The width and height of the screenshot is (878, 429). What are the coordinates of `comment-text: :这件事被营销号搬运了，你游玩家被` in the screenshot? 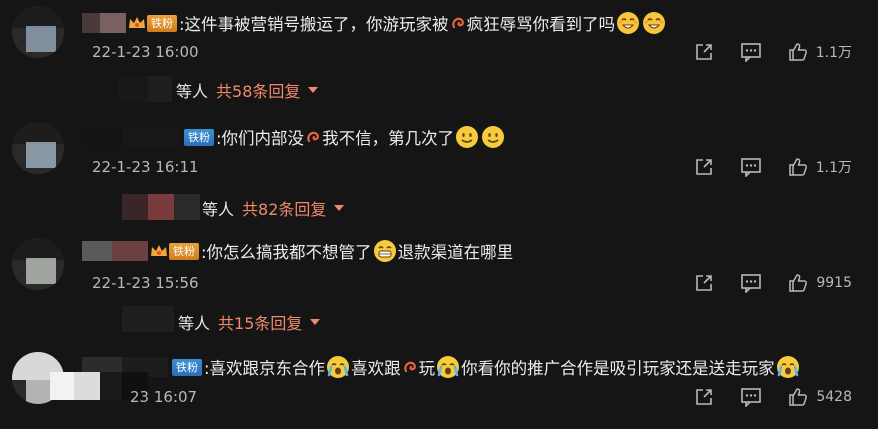 It's located at (314, 24).